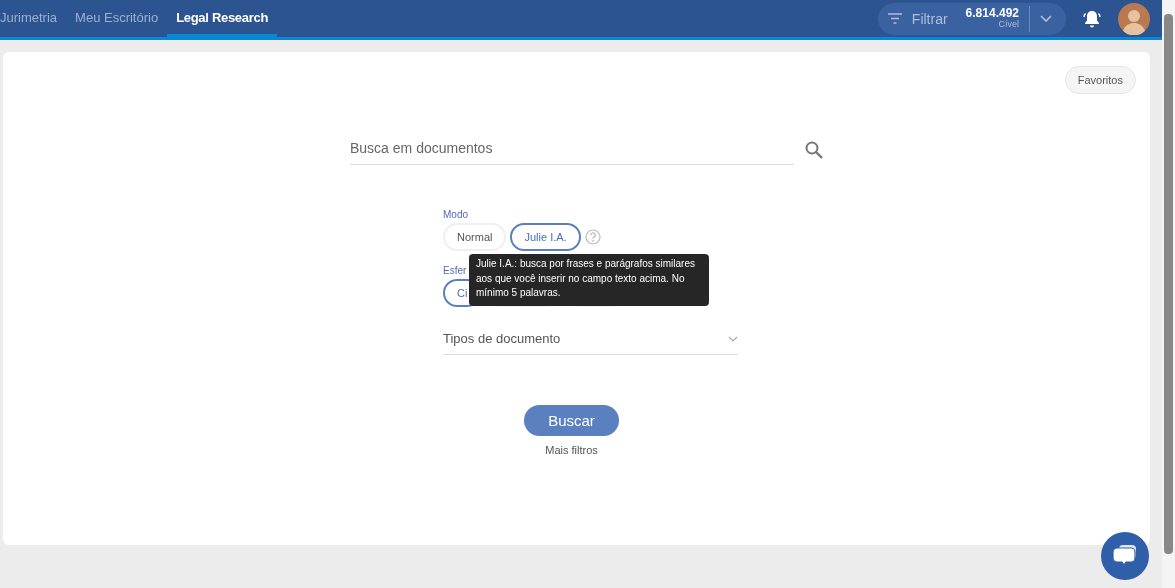 The height and width of the screenshot is (588, 1175). Describe the element at coordinates (1134, 18) in the screenshot. I see `avatar` at that location.